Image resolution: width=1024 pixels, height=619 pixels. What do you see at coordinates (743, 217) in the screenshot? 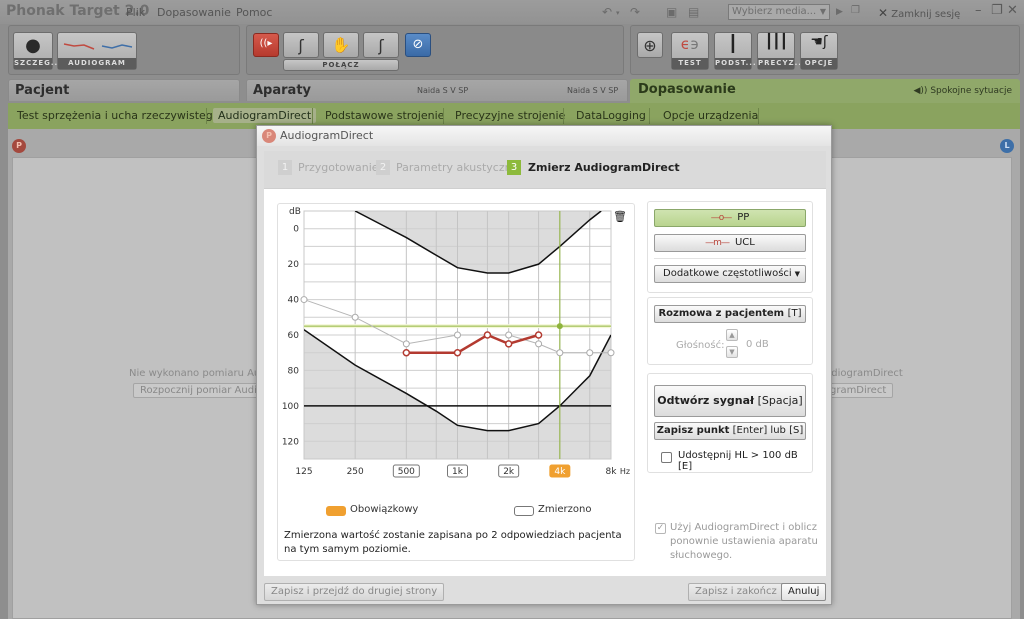
I see `pp-label: PP` at bounding box center [743, 217].